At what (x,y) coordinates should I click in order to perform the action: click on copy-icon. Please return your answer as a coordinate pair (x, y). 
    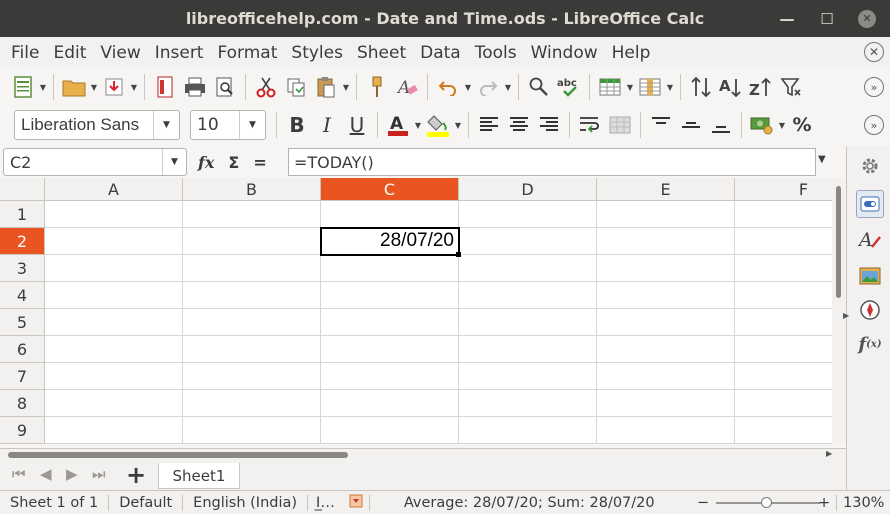
    Looking at the image, I should click on (296, 87).